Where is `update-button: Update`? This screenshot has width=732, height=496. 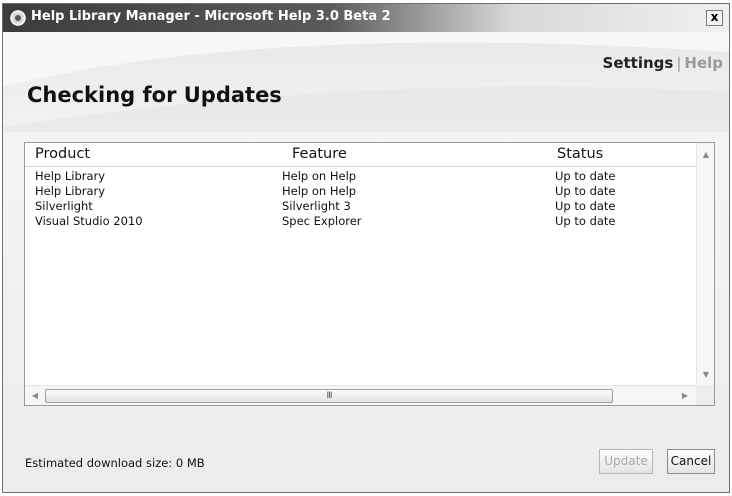 update-button: Update is located at coordinates (626, 461).